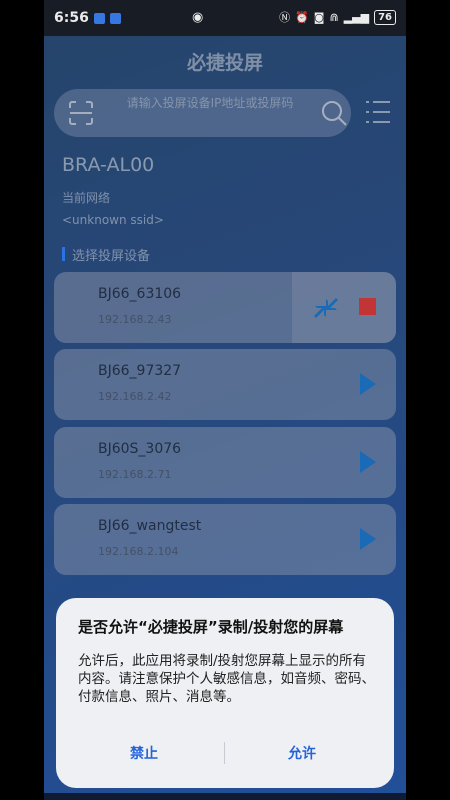 The width and height of the screenshot is (450, 800). What do you see at coordinates (211, 627) in the screenshot?
I see `dialog-title: 是否允许“必捷投屏”录制/投射您的屏幕` at bounding box center [211, 627].